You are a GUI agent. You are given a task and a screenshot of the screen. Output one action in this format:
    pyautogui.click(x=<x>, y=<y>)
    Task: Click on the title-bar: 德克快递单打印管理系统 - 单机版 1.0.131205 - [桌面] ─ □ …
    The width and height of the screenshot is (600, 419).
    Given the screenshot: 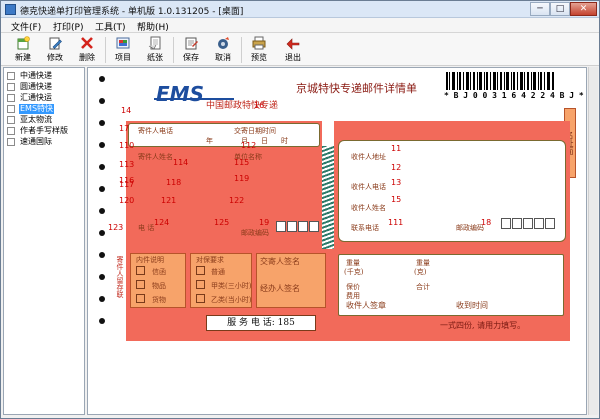 What is the action you would take?
    pyautogui.click(x=300, y=9)
    